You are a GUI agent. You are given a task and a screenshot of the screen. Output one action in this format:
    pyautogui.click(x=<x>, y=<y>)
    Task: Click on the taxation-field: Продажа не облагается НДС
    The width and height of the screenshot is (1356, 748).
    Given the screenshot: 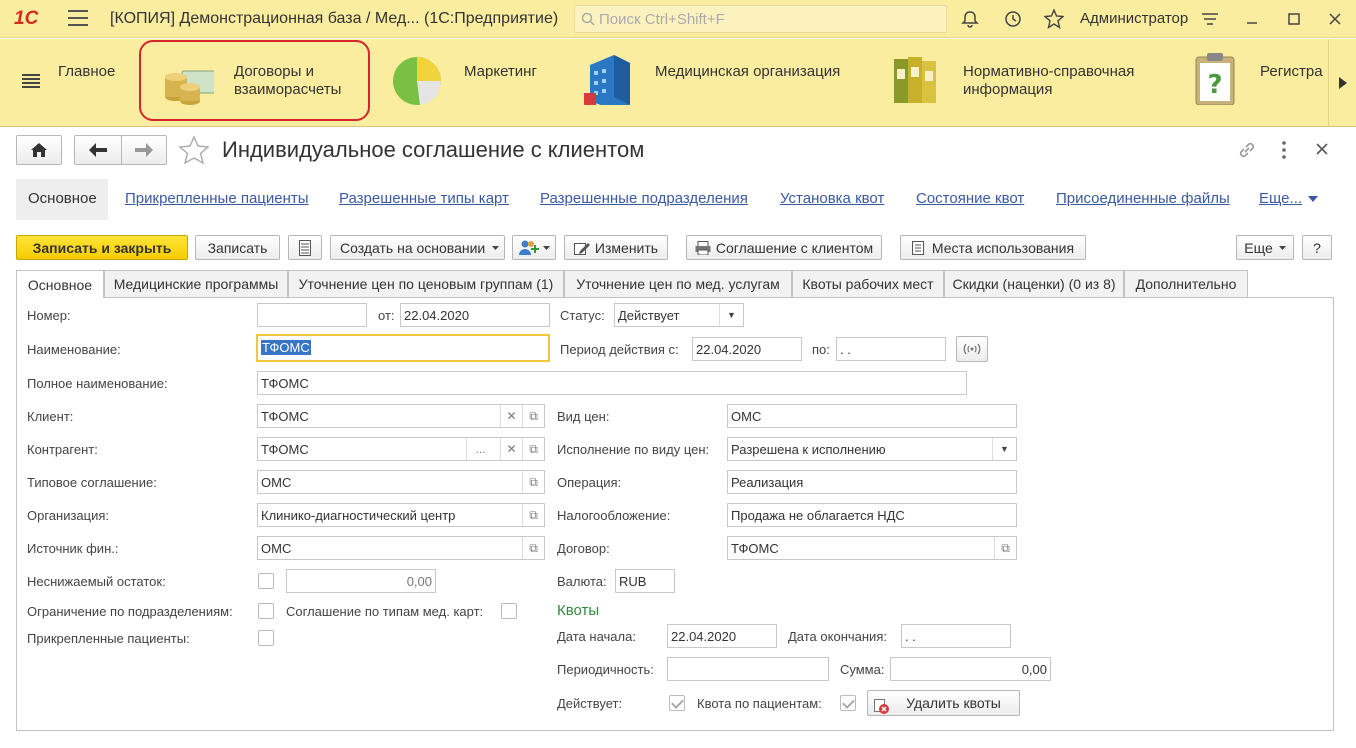 What is the action you would take?
    pyautogui.click(x=872, y=515)
    